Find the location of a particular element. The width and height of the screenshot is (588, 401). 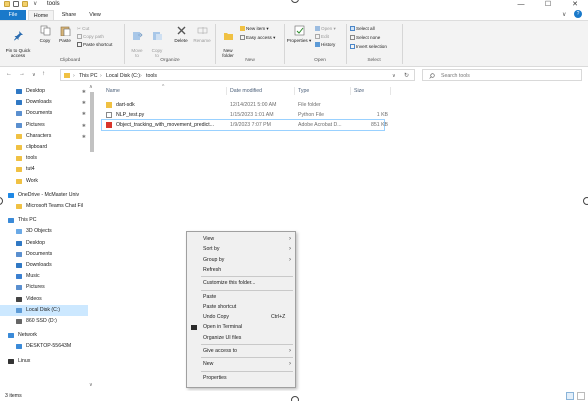

sidebar-item: 860 SSD (D:) is located at coordinates (44, 321).